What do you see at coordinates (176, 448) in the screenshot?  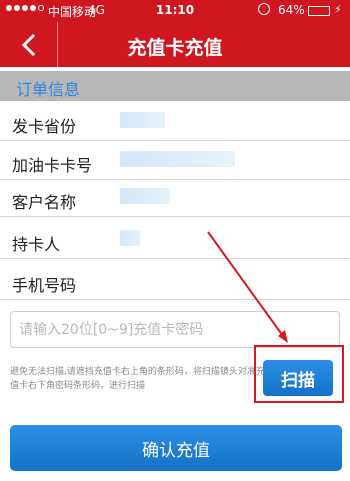 I see `confirm-recharge-button: 确认充值` at bounding box center [176, 448].